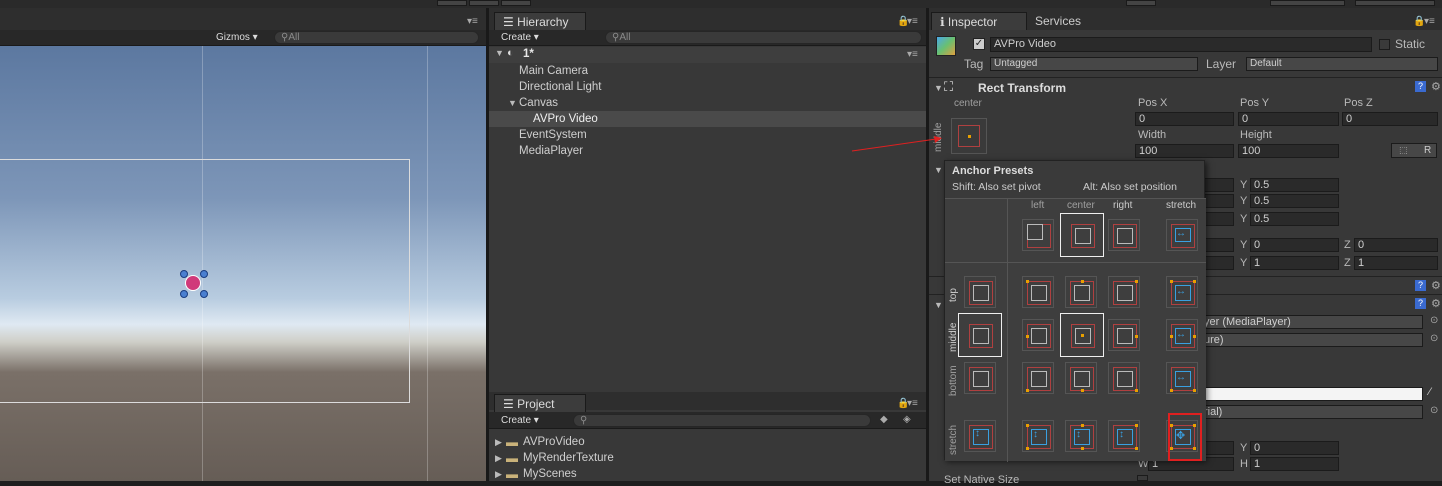 Image resolution: width=1442 pixels, height=486 pixels. What do you see at coordinates (1081, 378) in the screenshot?
I see `anchor-preset-bottom-center` at bounding box center [1081, 378].